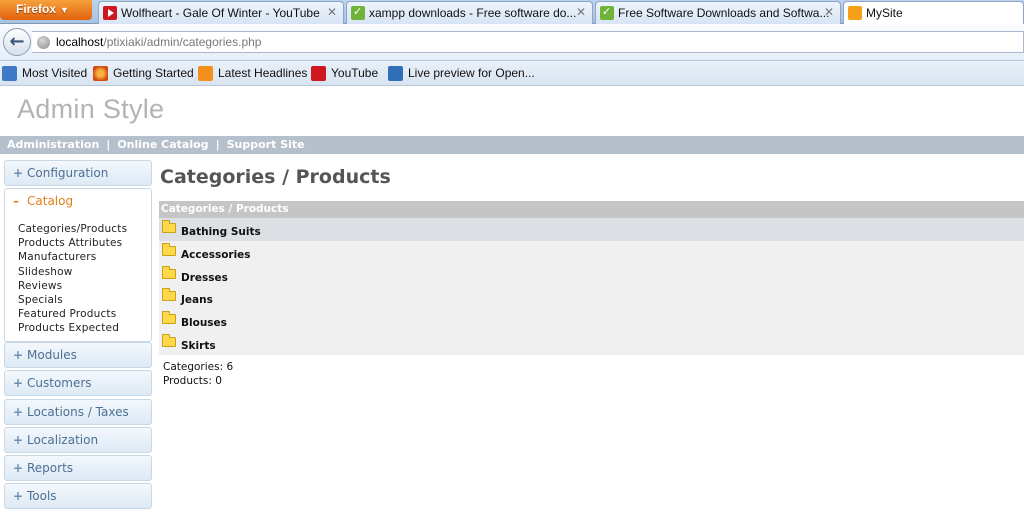 This screenshot has width=1024, height=512. I want to click on url-path: /ptixiaki/admin/categories.php, so click(182, 42).